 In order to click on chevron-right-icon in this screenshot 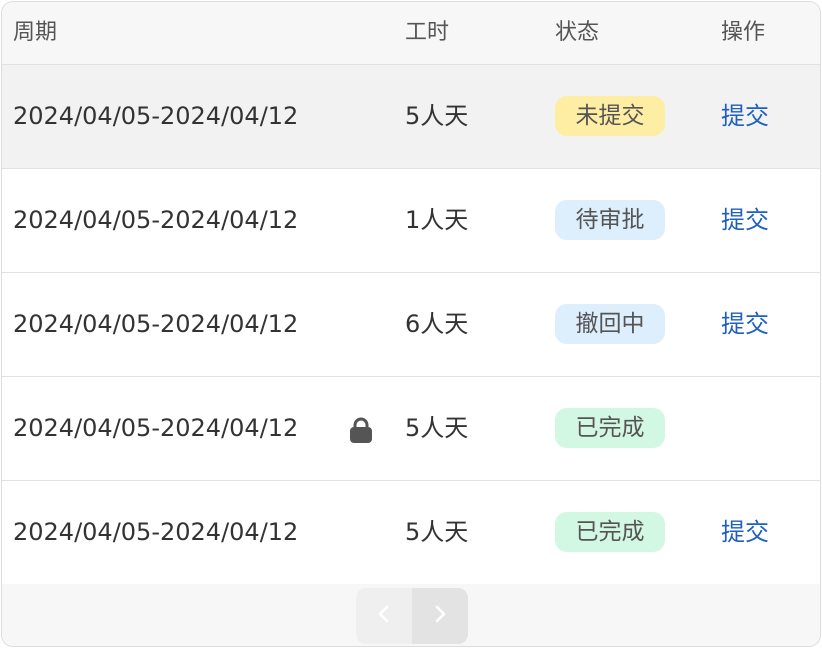, I will do `click(440, 616)`.